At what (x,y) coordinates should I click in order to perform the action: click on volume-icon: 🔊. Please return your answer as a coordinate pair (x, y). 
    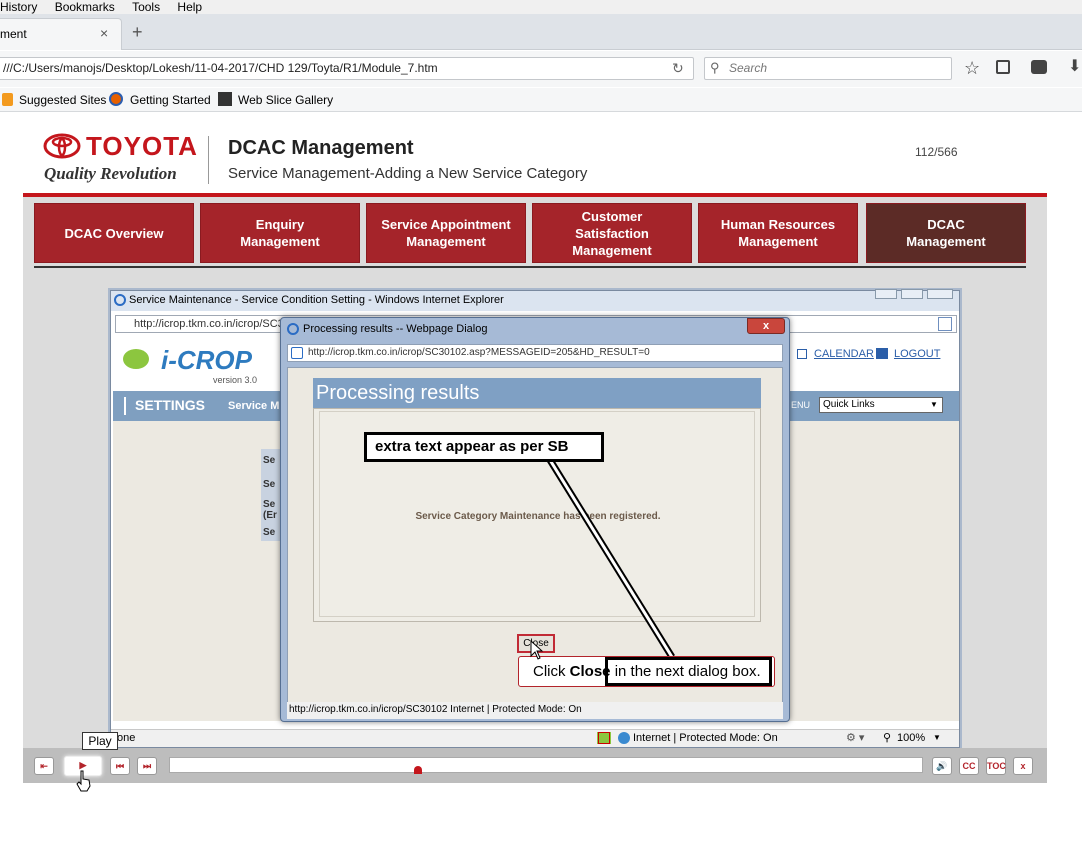
    Looking at the image, I should click on (942, 766).